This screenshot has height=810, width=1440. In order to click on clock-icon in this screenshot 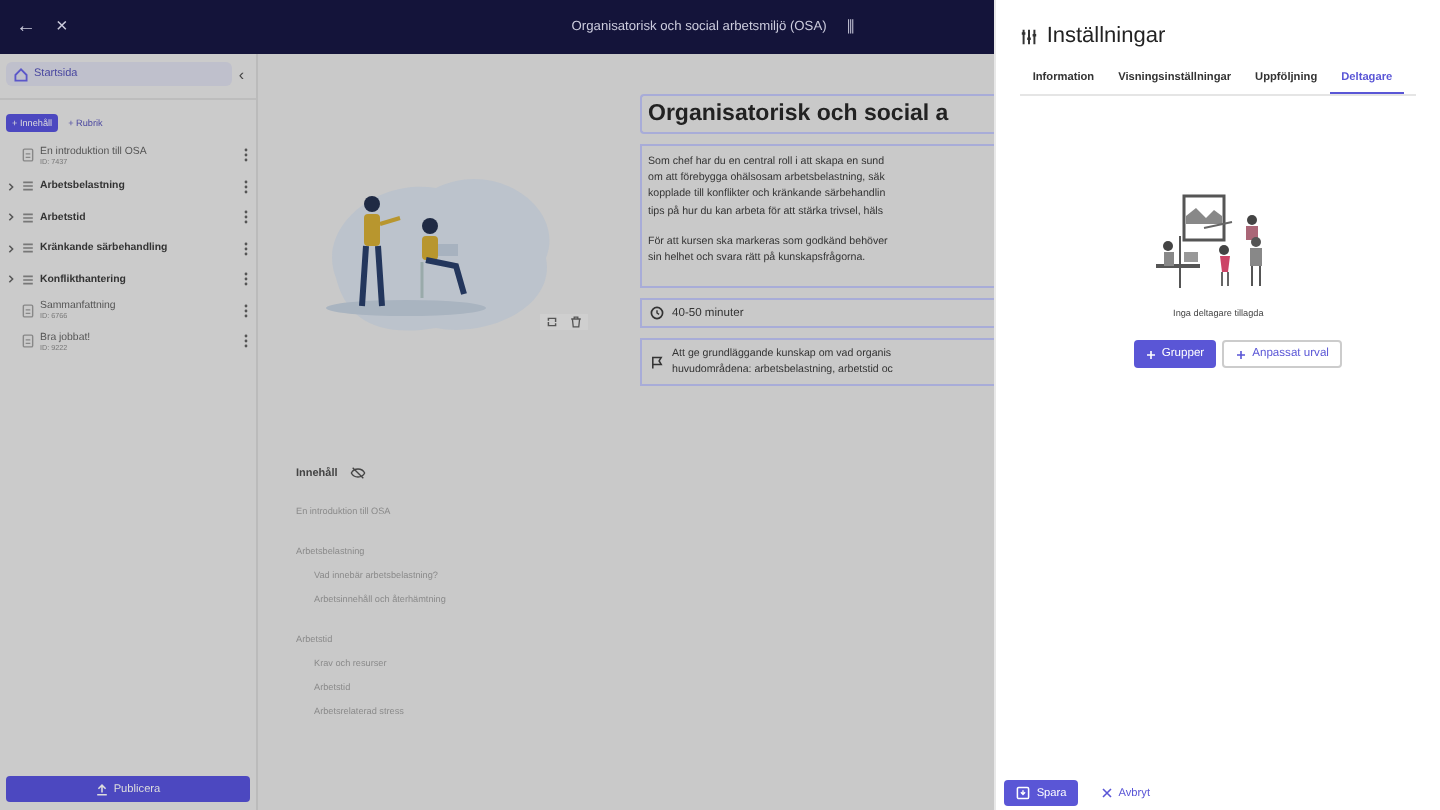, I will do `click(657, 313)`.